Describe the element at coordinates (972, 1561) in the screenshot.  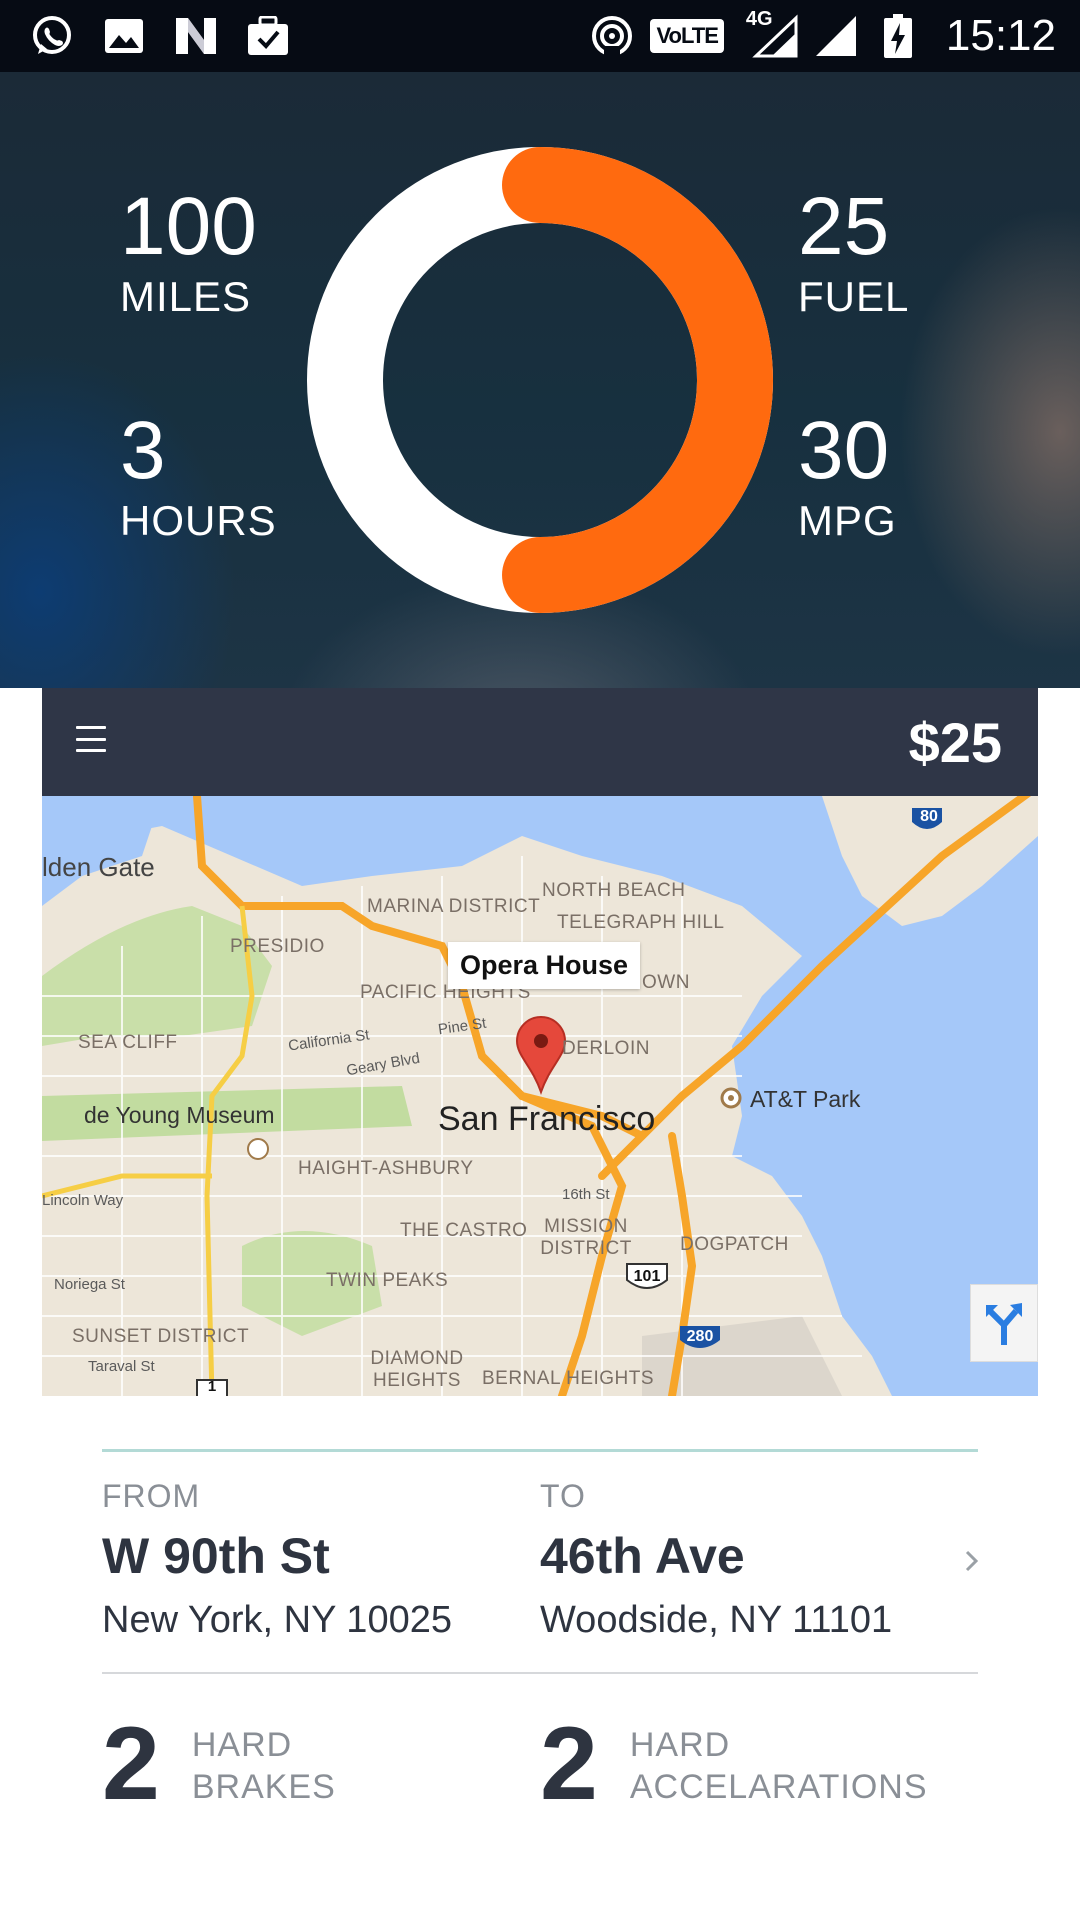
I see `chevron-right-icon` at that location.